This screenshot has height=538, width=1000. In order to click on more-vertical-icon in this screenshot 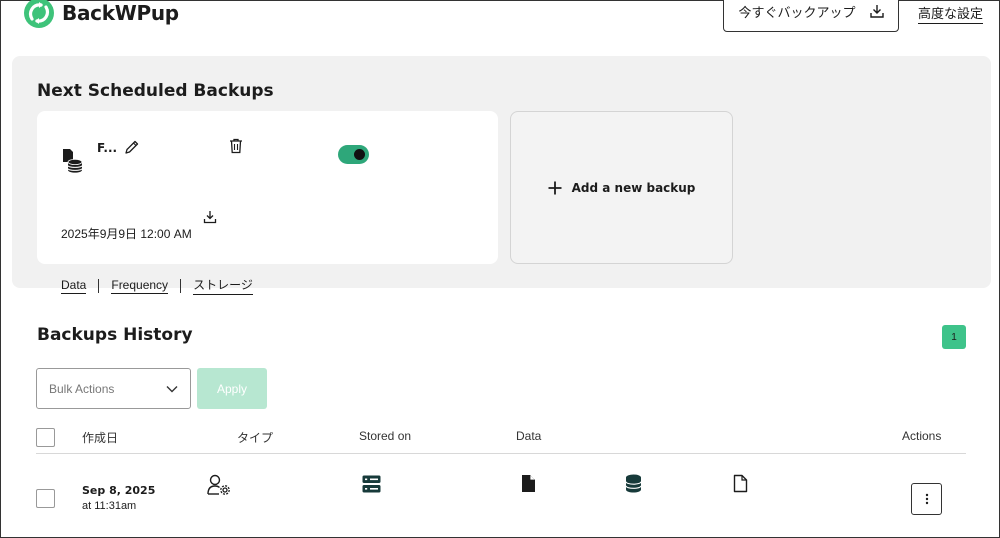, I will do `click(926, 499)`.